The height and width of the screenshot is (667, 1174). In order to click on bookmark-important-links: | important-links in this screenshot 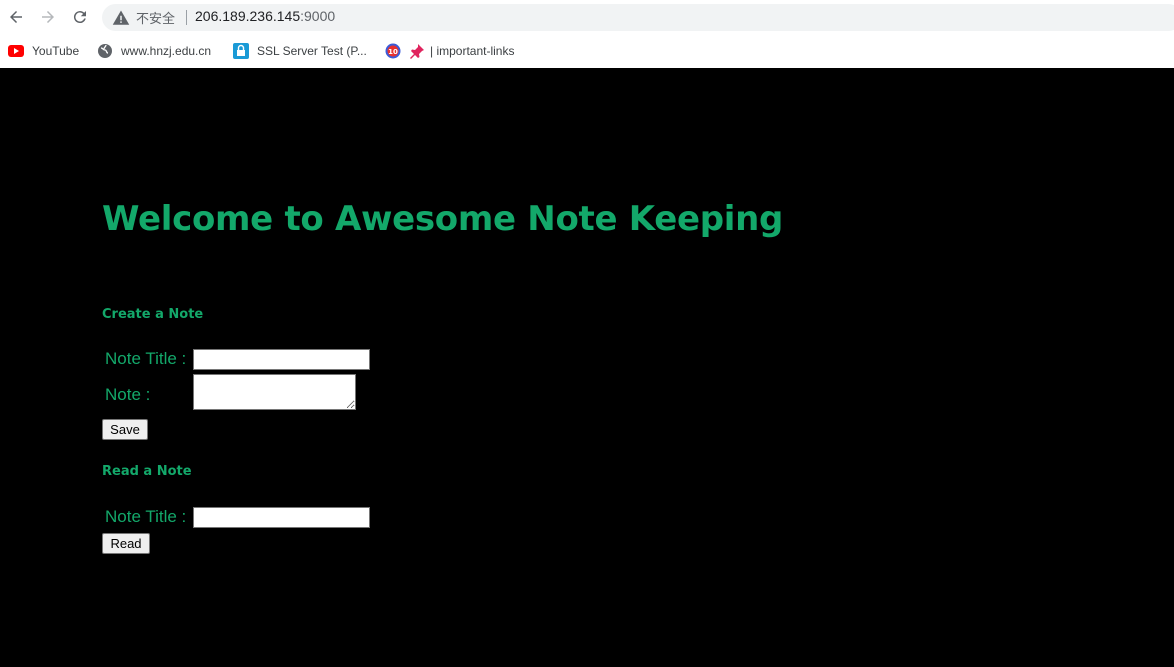, I will do `click(461, 51)`.